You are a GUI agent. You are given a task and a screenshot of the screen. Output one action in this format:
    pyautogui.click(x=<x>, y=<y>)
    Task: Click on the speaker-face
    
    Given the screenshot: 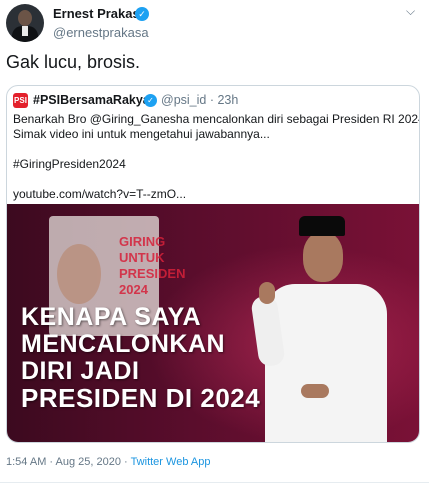 What is the action you would take?
    pyautogui.click(x=323, y=257)
    